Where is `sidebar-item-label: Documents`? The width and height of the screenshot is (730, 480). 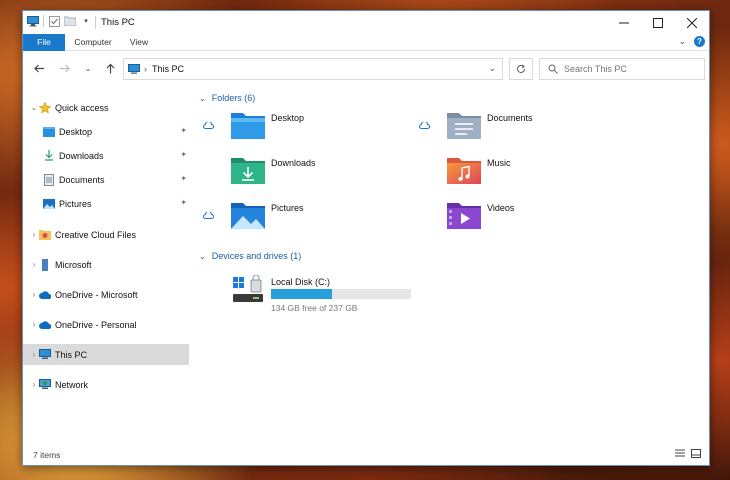 sidebar-item-label: Documents is located at coordinates (82, 179).